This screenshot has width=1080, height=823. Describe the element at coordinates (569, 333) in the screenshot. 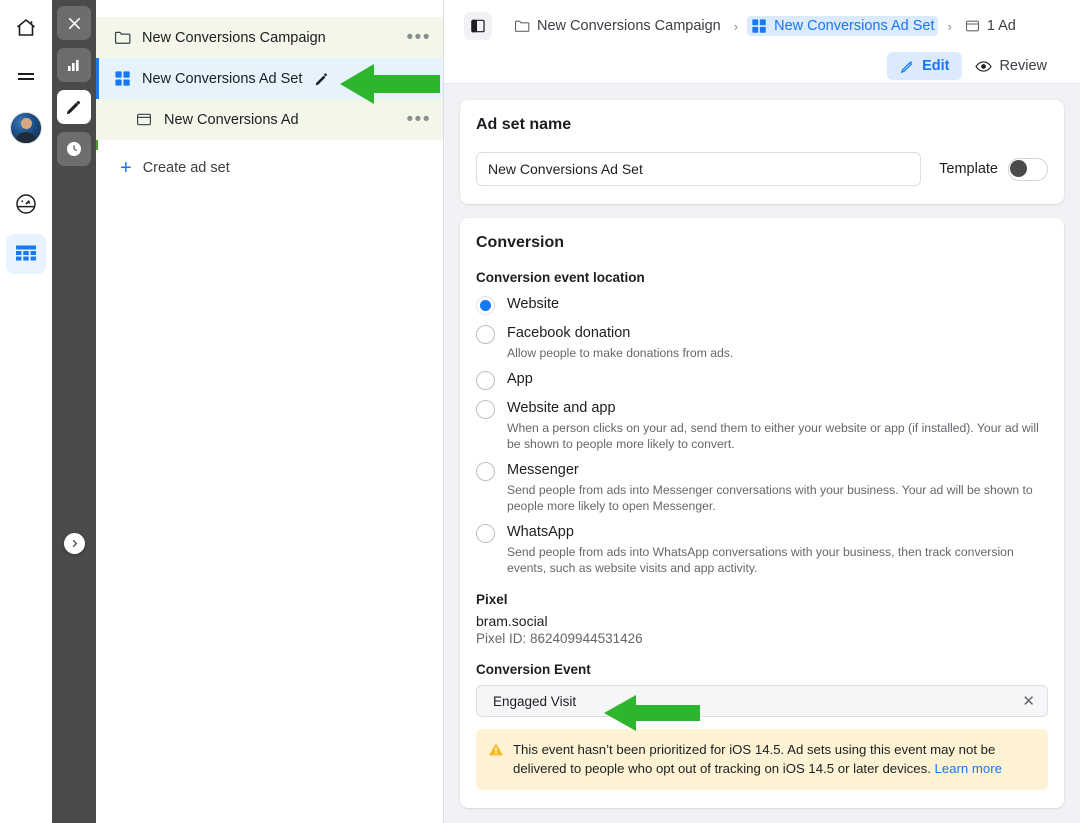

I see `radio-label: Facebook donation` at that location.